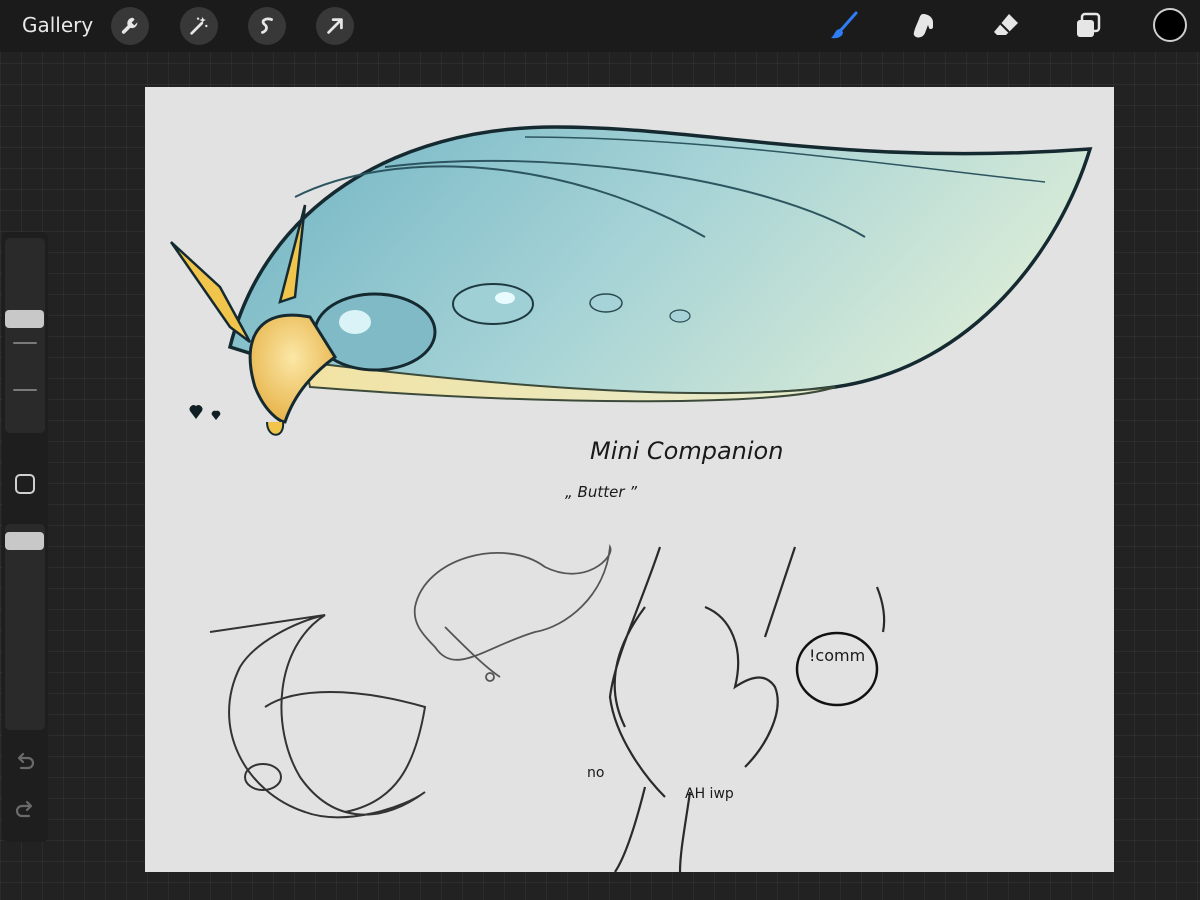 The width and height of the screenshot is (1200, 900). I want to click on actions-button, so click(130, 26).